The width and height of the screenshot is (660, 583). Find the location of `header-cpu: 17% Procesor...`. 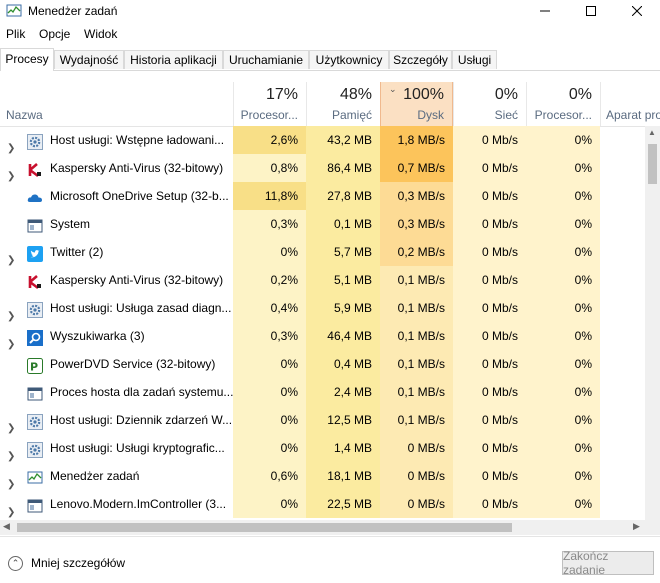

header-cpu: 17% Procesor... is located at coordinates (269, 104).